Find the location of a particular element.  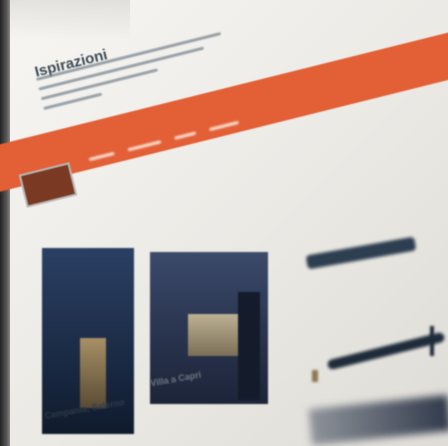

section-heading-bar is located at coordinates (361, 253).